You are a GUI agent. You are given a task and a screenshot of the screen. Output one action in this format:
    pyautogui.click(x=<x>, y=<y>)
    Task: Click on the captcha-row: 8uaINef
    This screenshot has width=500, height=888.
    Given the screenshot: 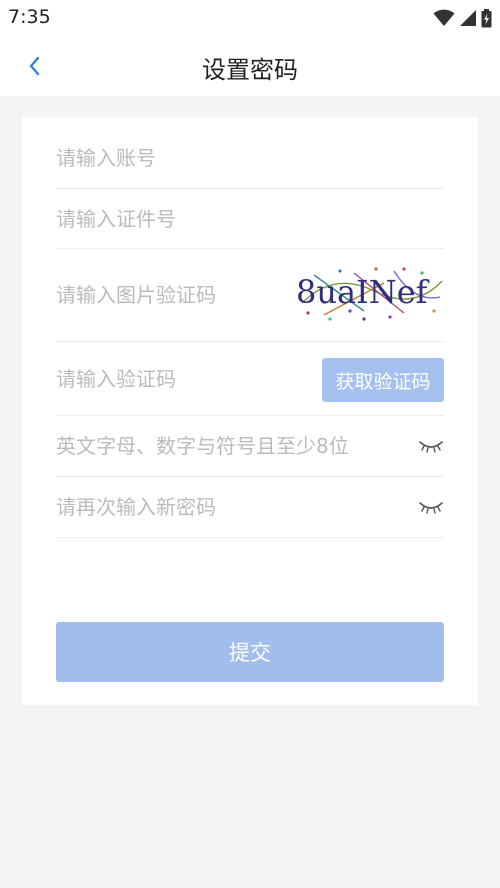 What is the action you would take?
    pyautogui.click(x=250, y=295)
    